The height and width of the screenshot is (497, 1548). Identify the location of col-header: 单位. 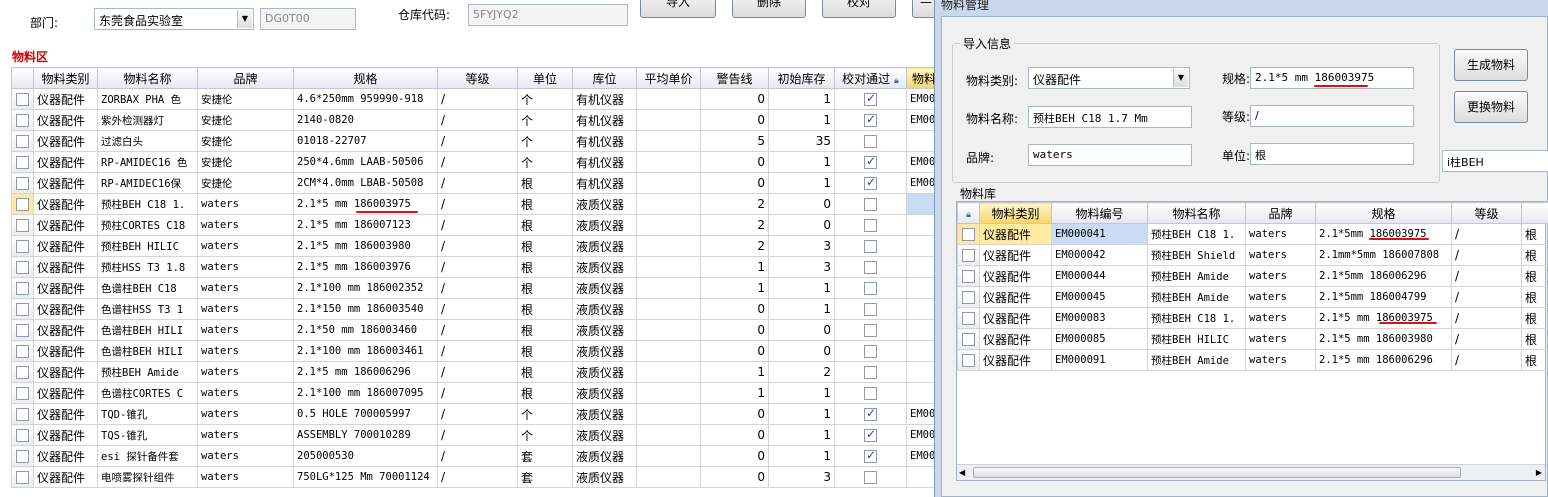
(545, 78).